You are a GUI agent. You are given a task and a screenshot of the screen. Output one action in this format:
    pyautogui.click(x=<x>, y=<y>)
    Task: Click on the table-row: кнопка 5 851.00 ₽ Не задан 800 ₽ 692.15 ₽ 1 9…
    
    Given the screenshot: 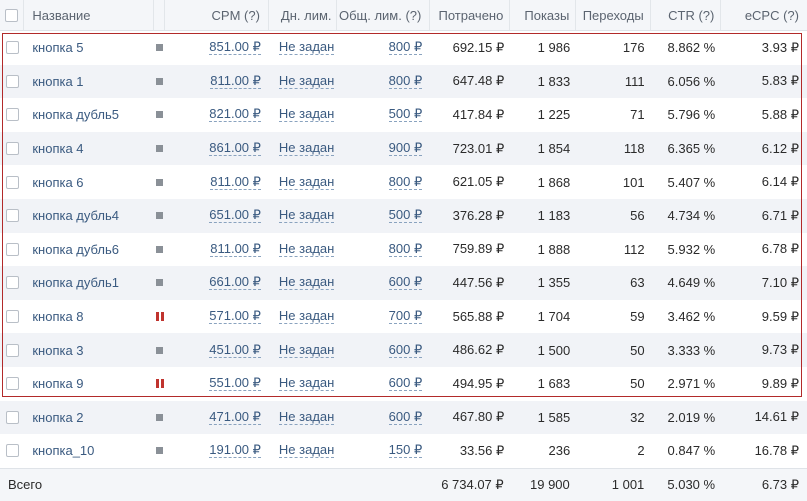 What is the action you would take?
    pyautogui.click(x=403, y=48)
    